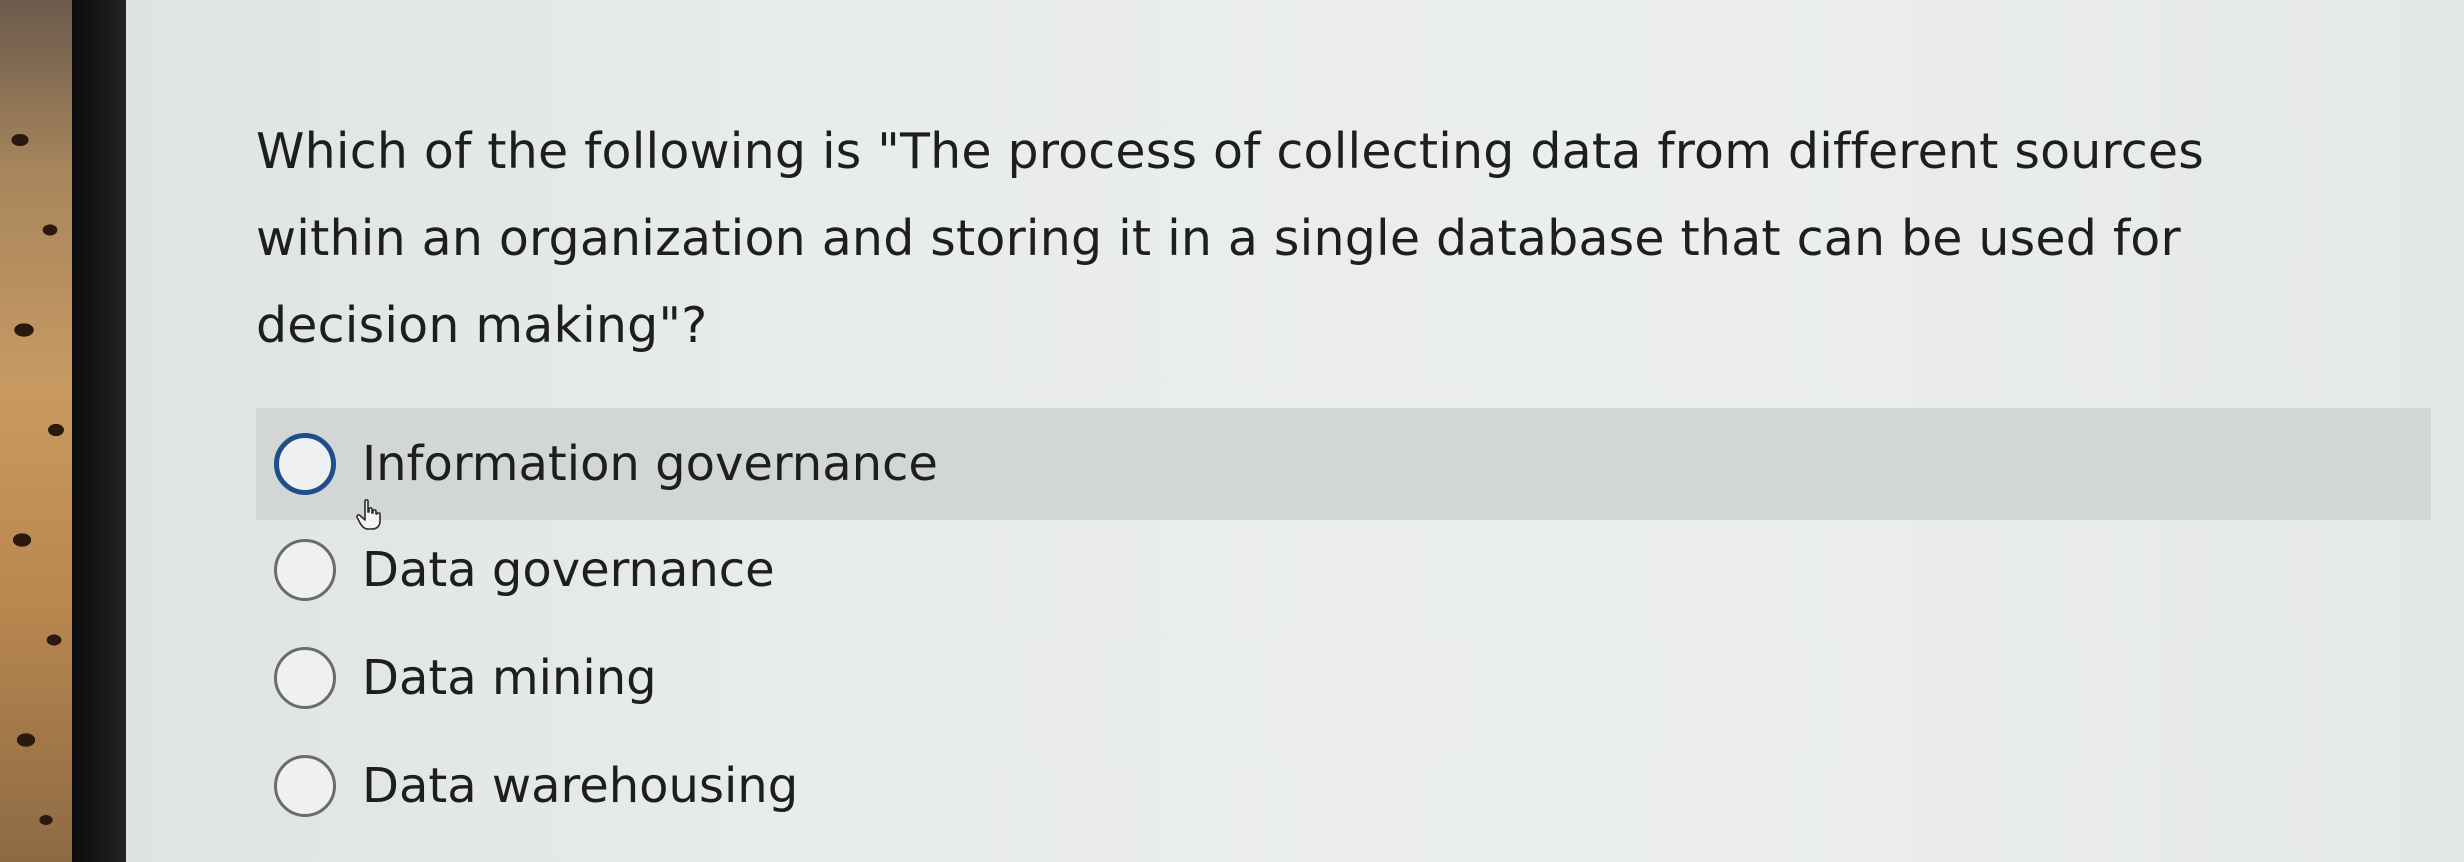  What do you see at coordinates (102, 431) in the screenshot?
I see `laptop-bezel` at bounding box center [102, 431].